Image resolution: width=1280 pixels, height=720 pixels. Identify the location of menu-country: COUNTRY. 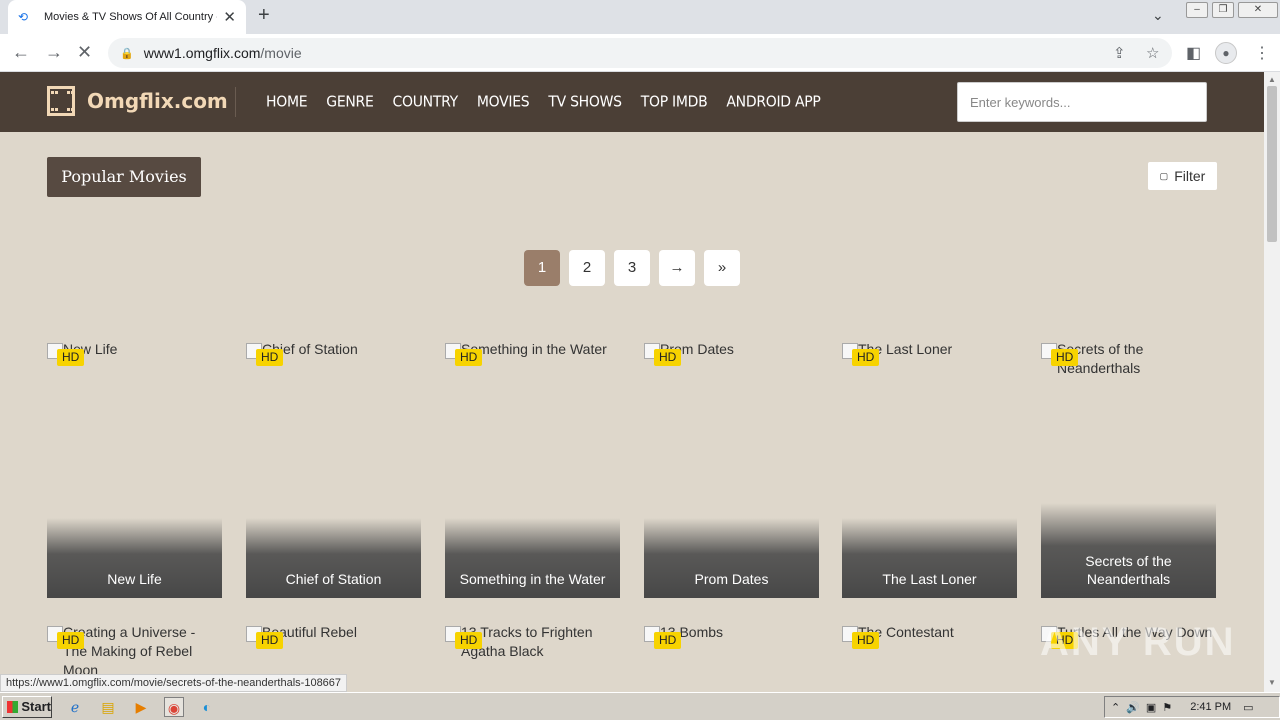
(426, 102).